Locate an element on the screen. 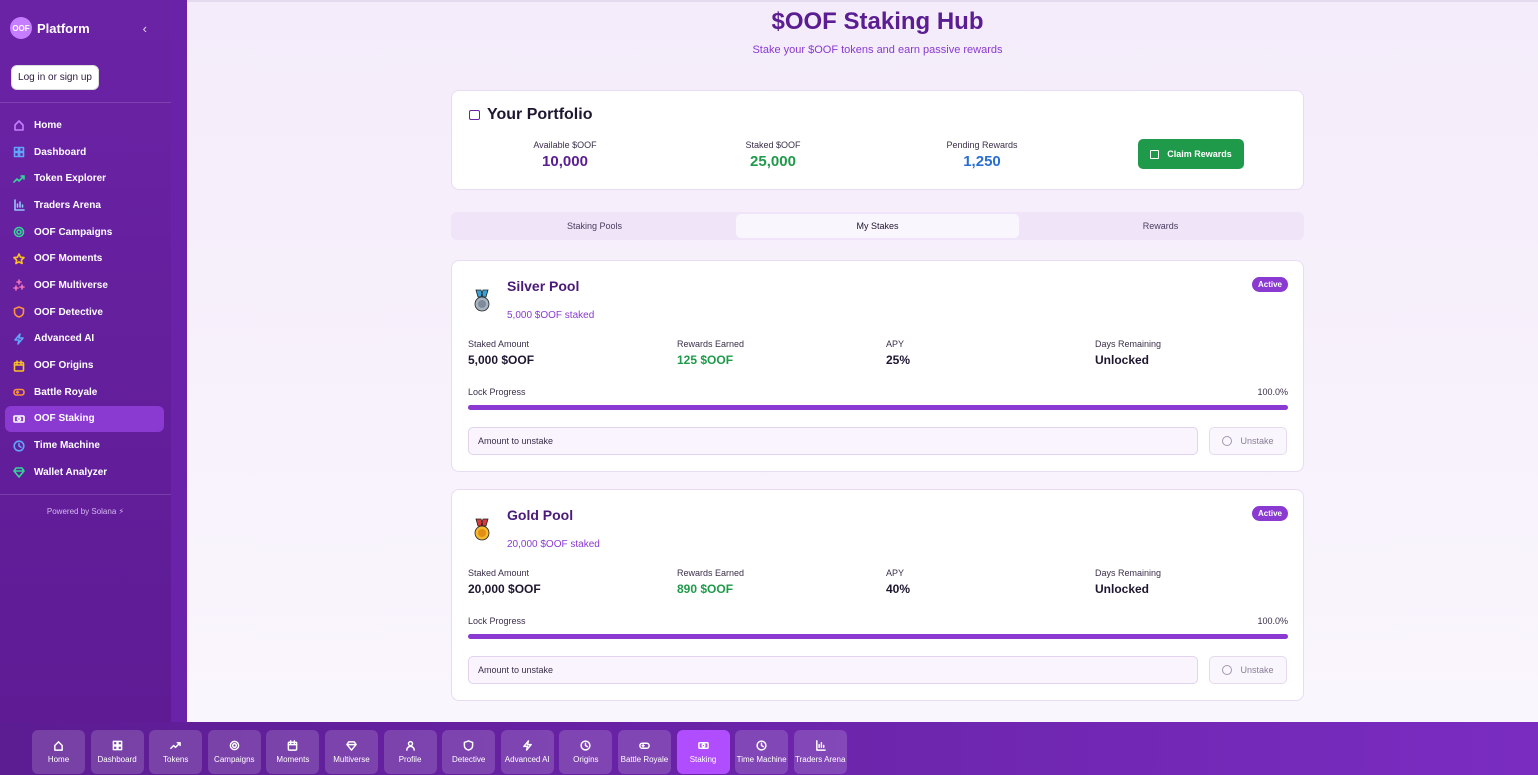 The width and height of the screenshot is (1538, 775). sidebar-item-oof-moments: OOF Moments is located at coordinates (84, 258).